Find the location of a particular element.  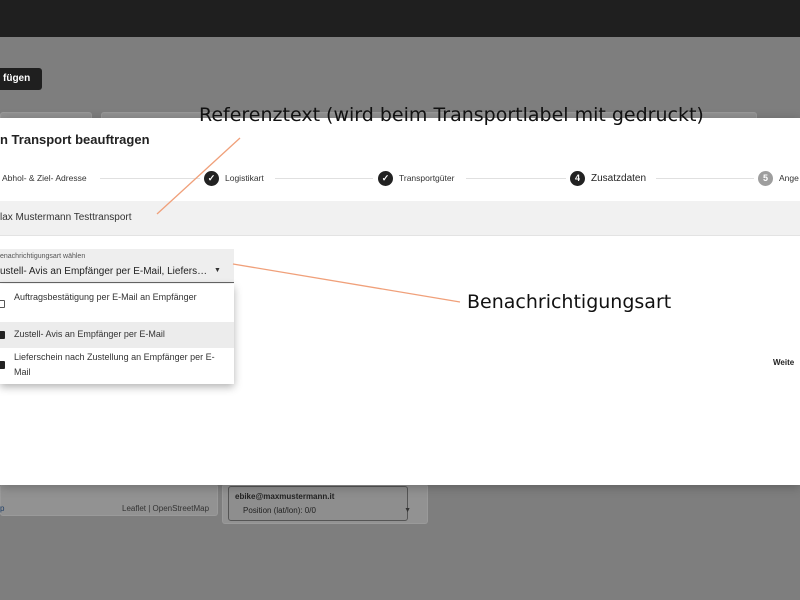

dropdown-arrow-icon: ▼ is located at coordinates (217, 270).